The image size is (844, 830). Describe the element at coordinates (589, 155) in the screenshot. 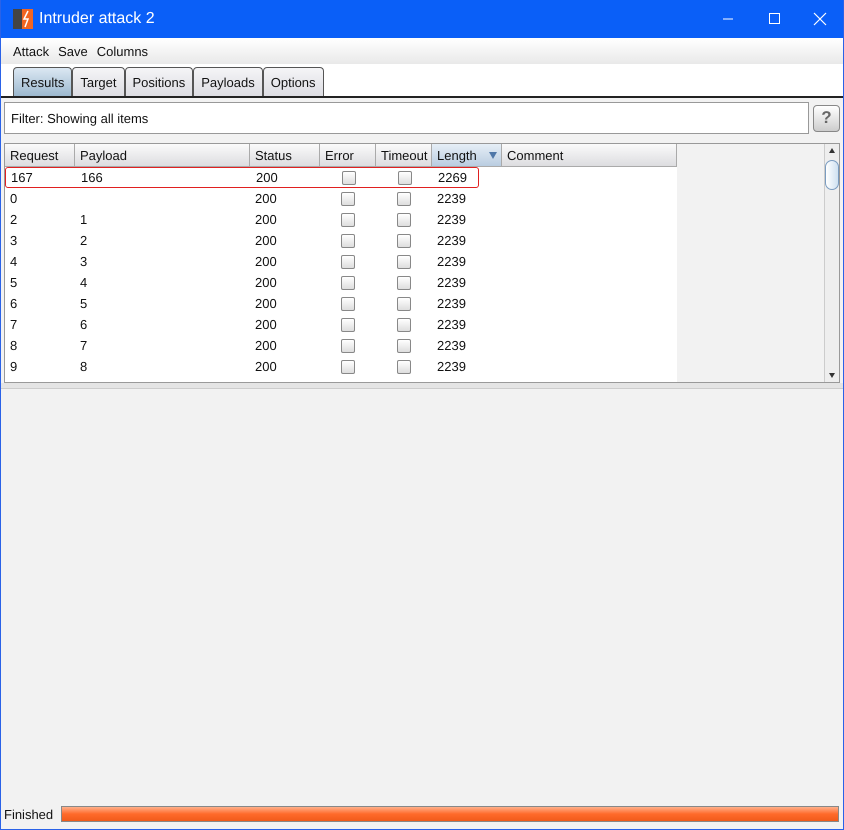

I see `column-header: Comment` at that location.